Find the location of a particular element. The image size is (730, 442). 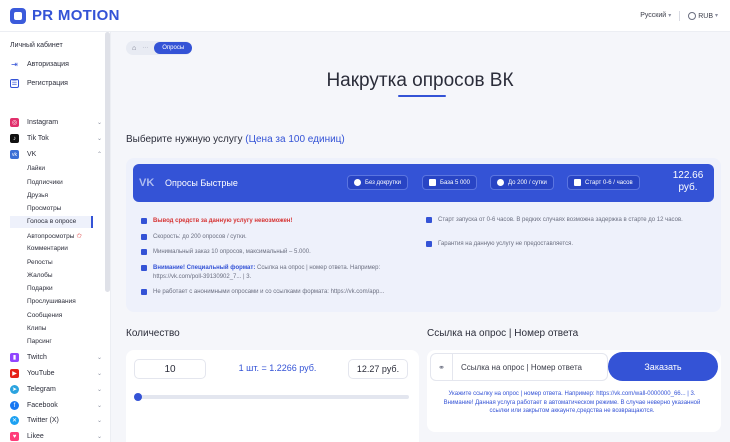

sidebar-item-login: ⇥ Авторизация is located at coordinates (56, 64).